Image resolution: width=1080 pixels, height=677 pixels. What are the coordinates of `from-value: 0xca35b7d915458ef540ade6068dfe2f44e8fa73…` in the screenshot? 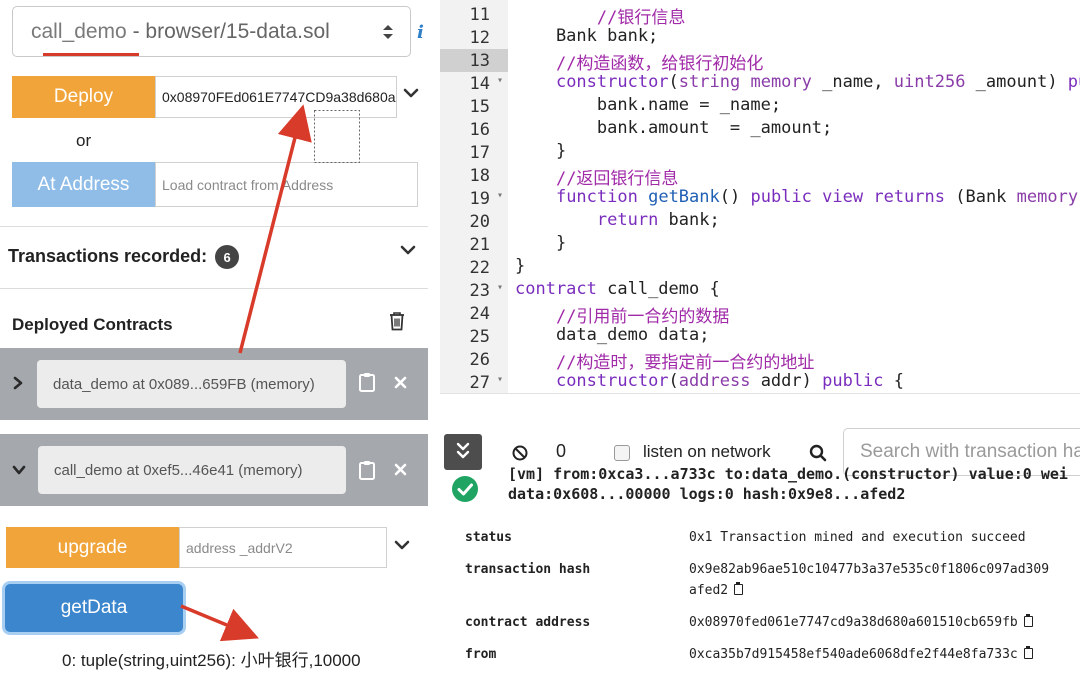 It's located at (861, 654).